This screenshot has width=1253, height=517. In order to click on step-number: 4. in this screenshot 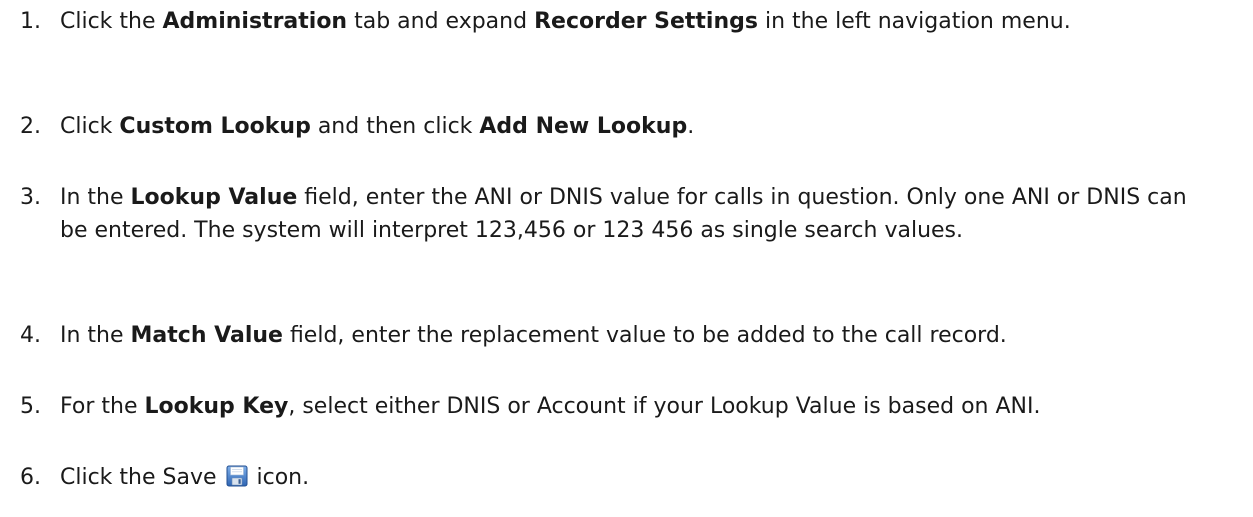, I will do `click(30, 335)`.